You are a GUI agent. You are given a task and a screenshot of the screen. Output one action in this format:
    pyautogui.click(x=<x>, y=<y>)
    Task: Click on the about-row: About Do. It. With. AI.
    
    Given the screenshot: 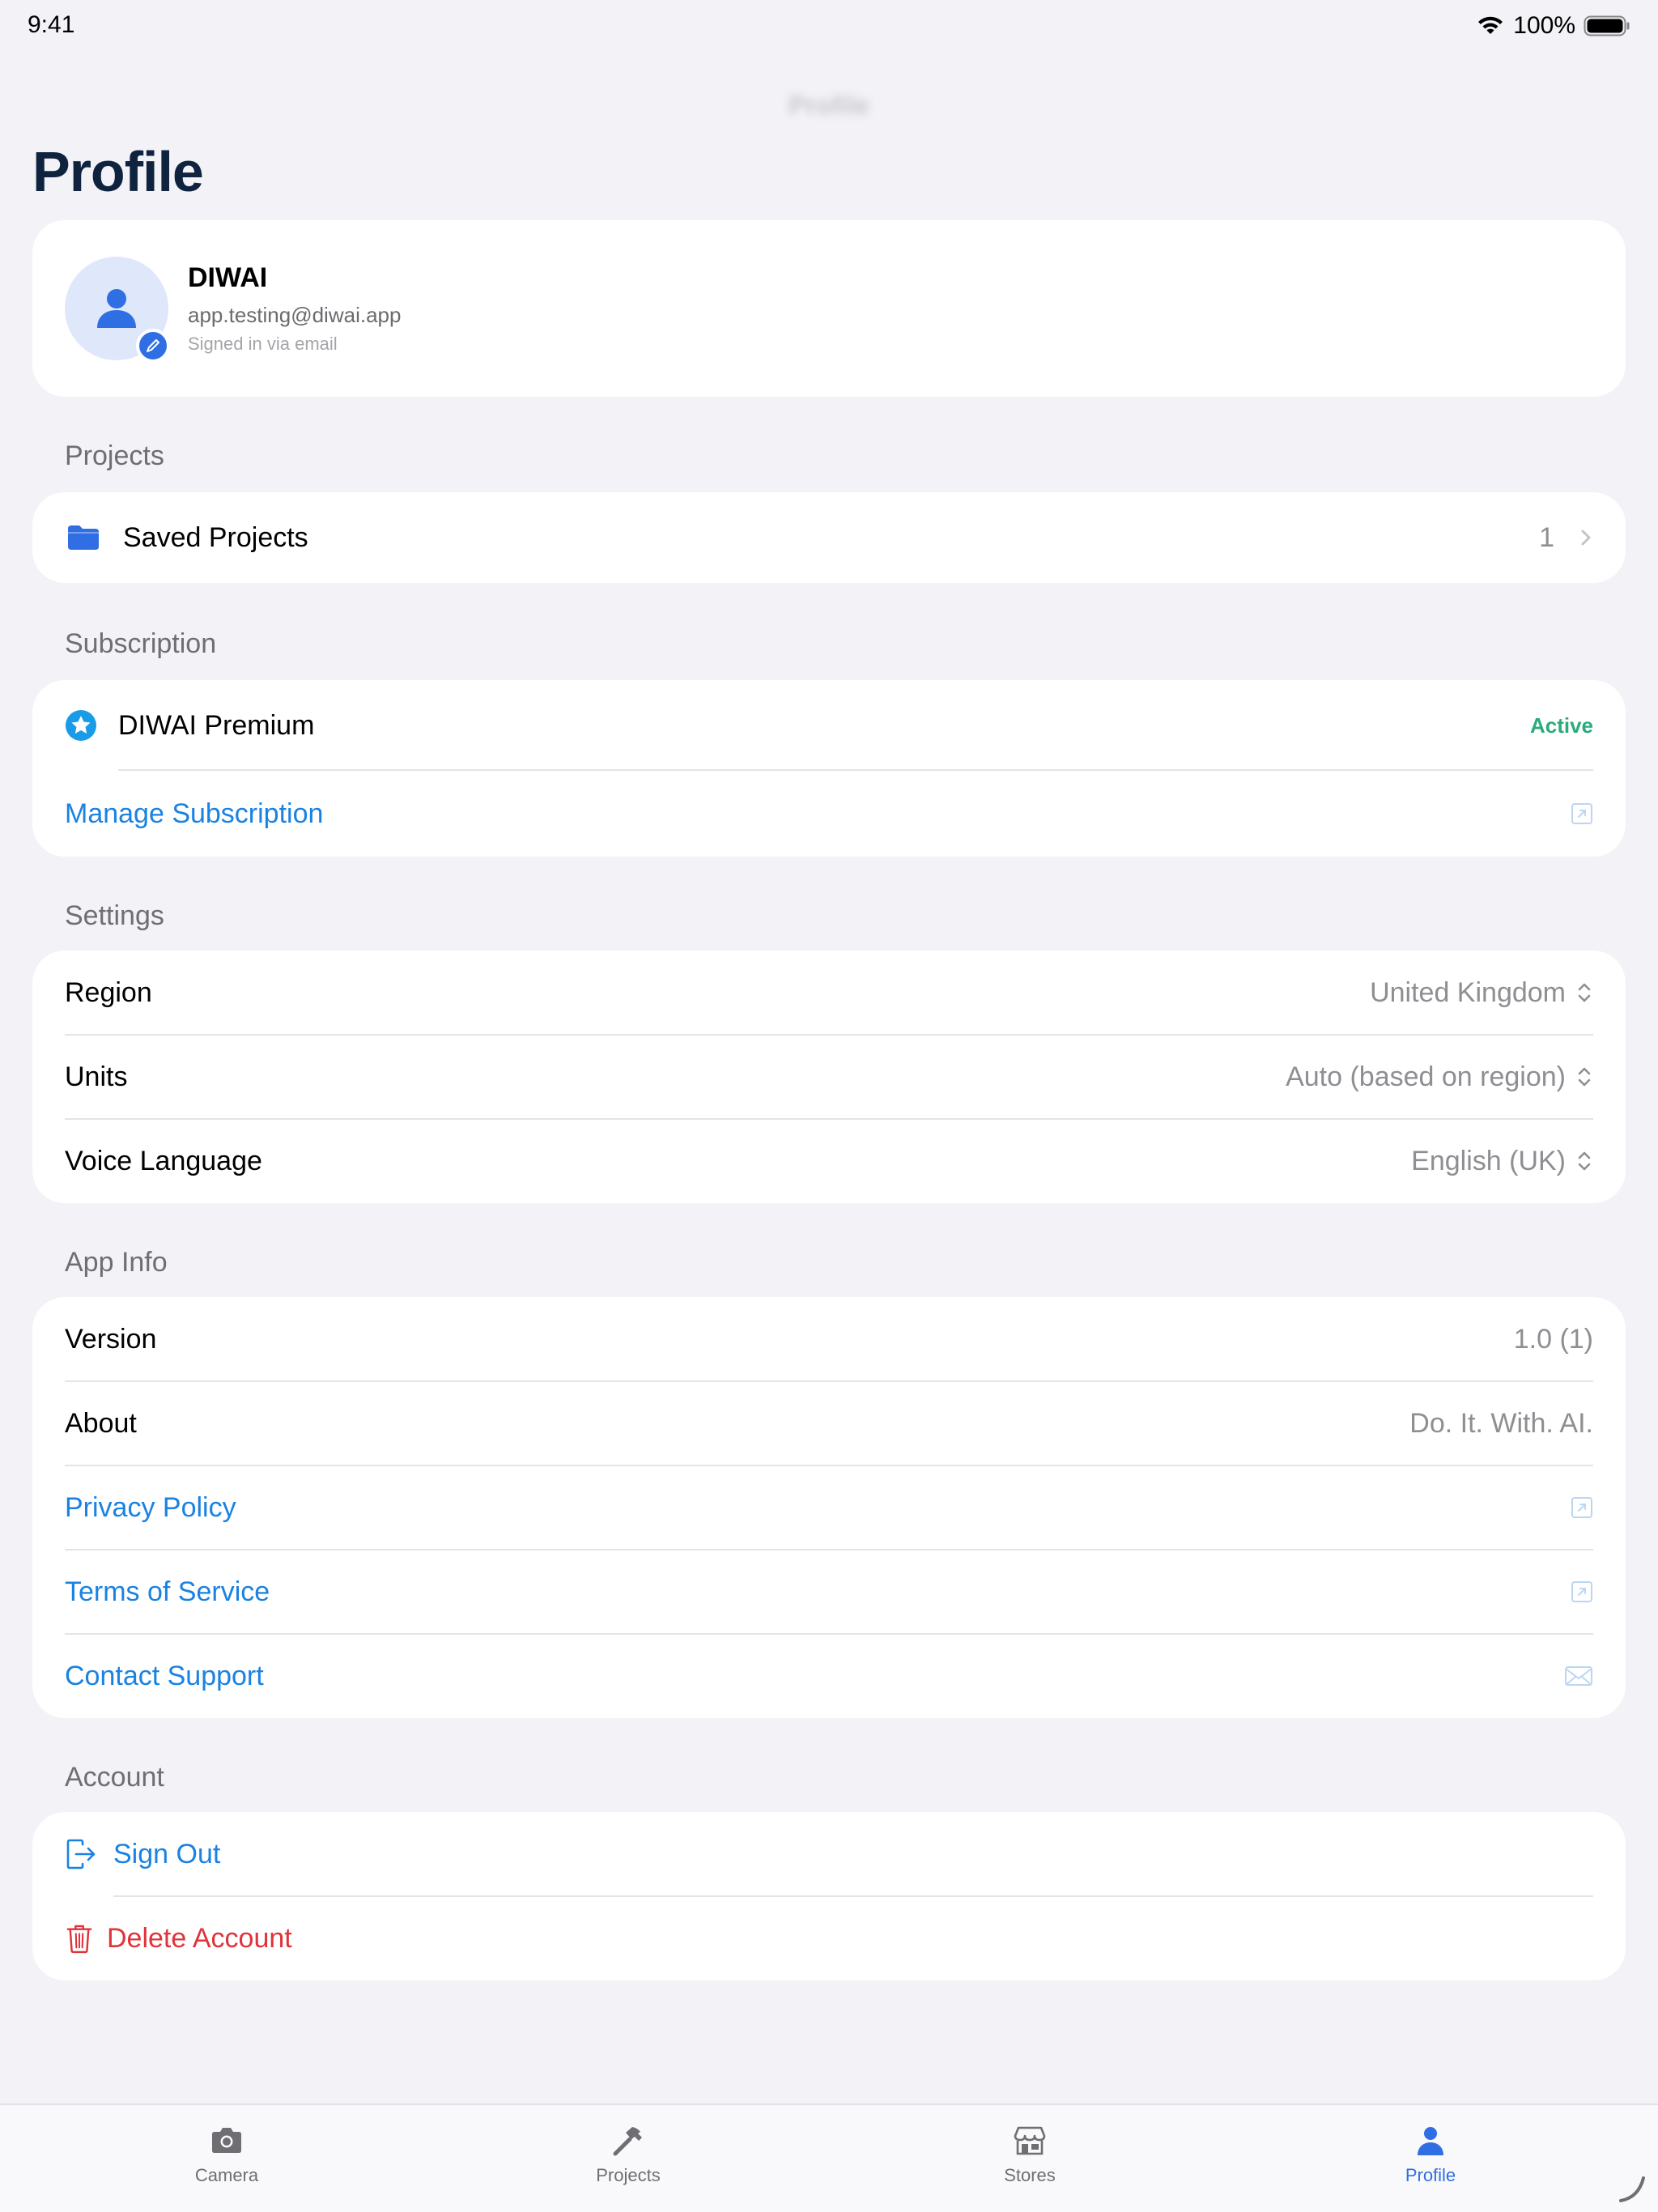 What is the action you would take?
    pyautogui.click(x=829, y=1423)
    